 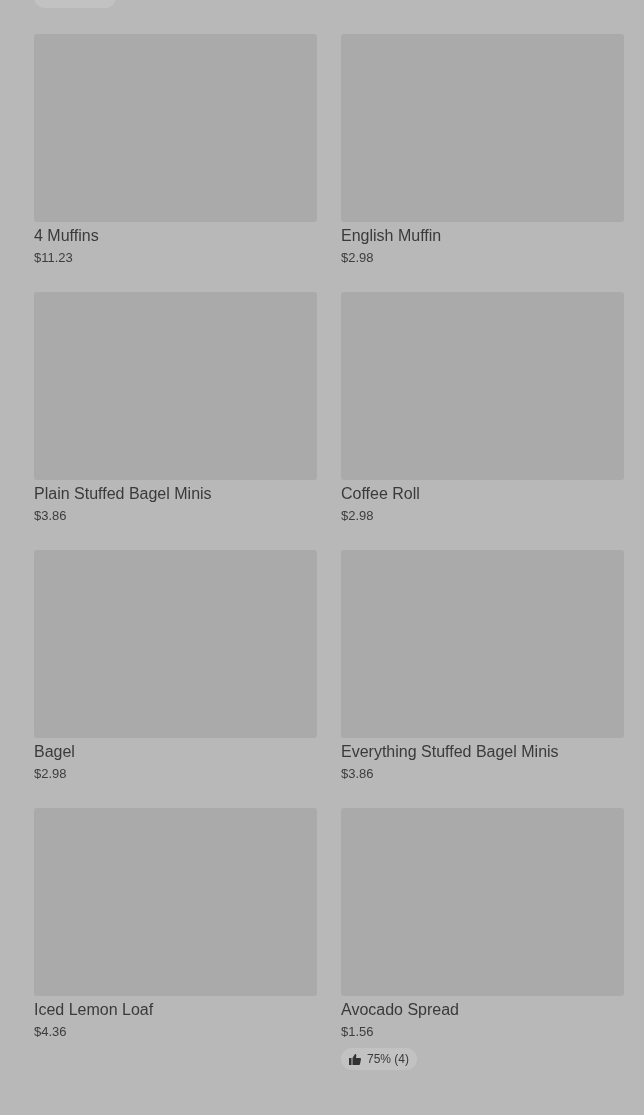 I want to click on product-name: Avocado Spread, so click(x=482, y=1010).